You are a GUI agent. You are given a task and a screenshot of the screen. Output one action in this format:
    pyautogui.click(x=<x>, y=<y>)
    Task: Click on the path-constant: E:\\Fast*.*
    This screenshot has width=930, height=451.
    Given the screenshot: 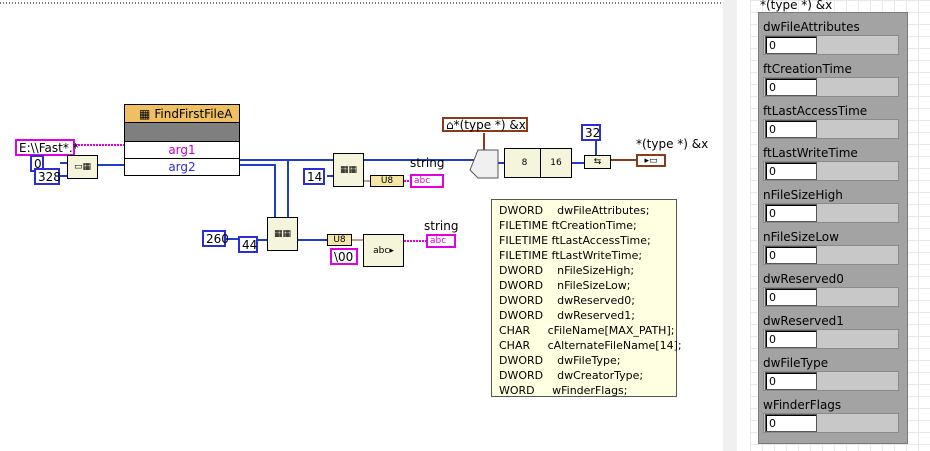 What is the action you would take?
    pyautogui.click(x=47, y=147)
    